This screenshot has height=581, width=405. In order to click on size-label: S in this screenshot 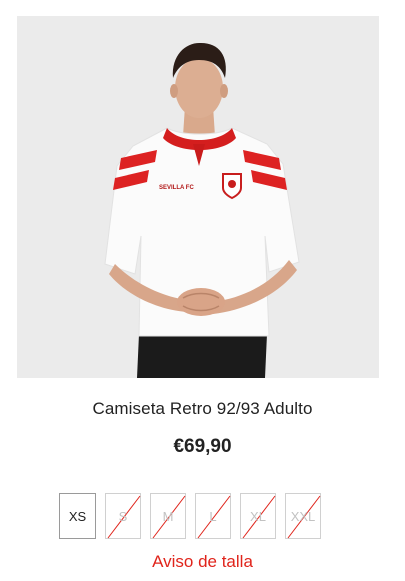, I will do `click(123, 516)`.